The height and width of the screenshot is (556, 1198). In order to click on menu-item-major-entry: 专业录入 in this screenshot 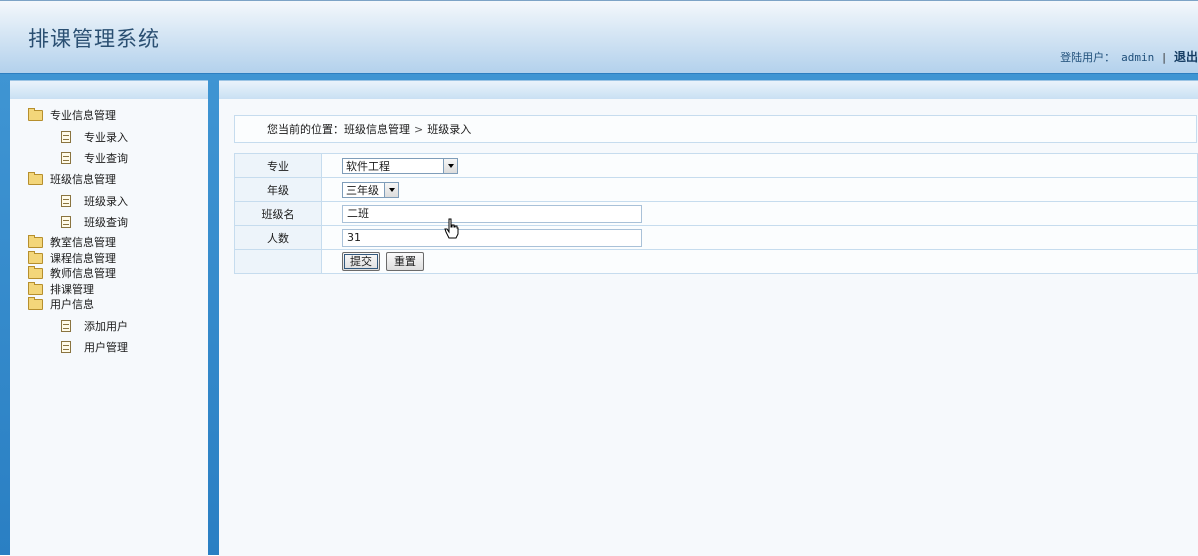, I will do `click(78, 137)`.